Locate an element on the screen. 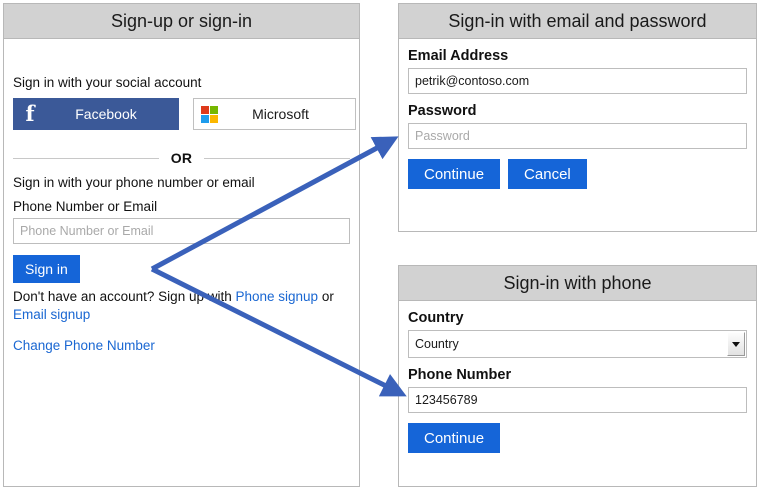 The image size is (760, 500). sign-in-button: Sign in is located at coordinates (46, 269).